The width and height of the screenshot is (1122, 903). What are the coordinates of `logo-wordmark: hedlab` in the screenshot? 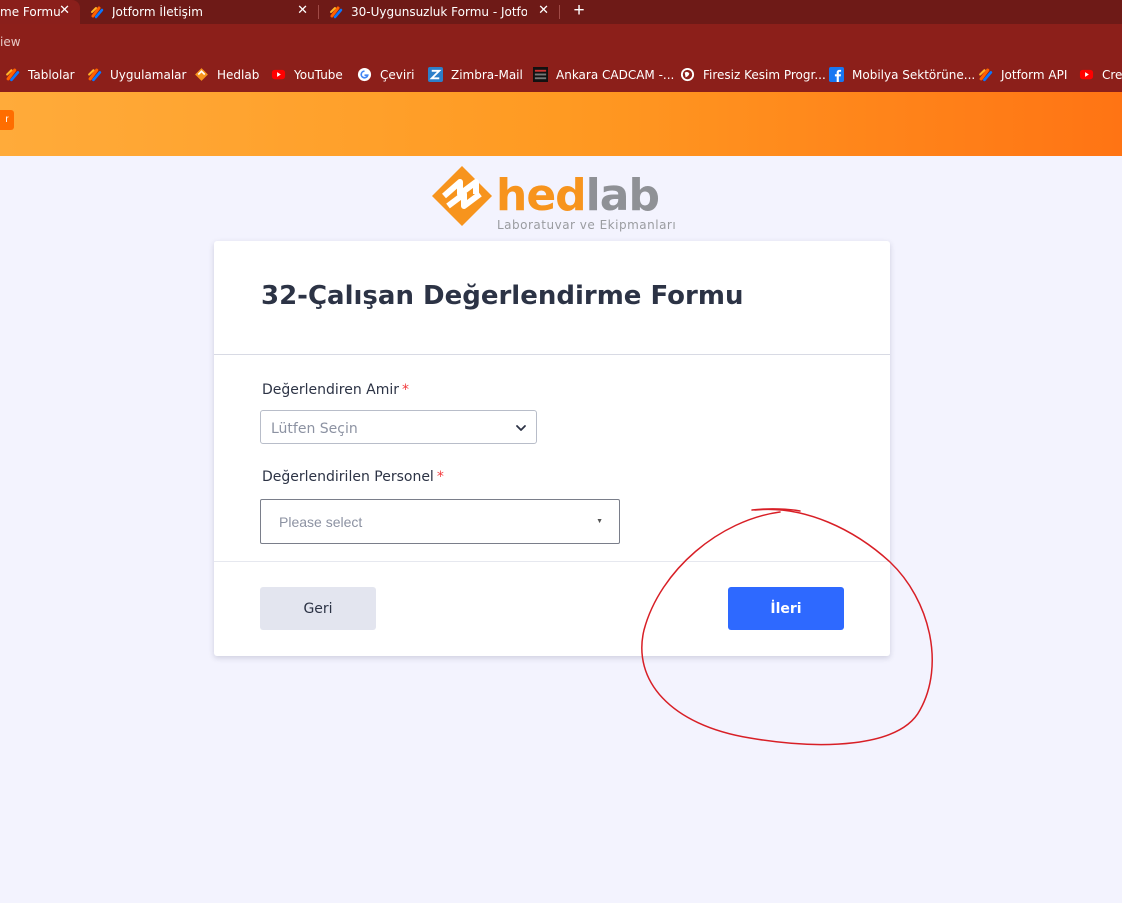 It's located at (578, 195).